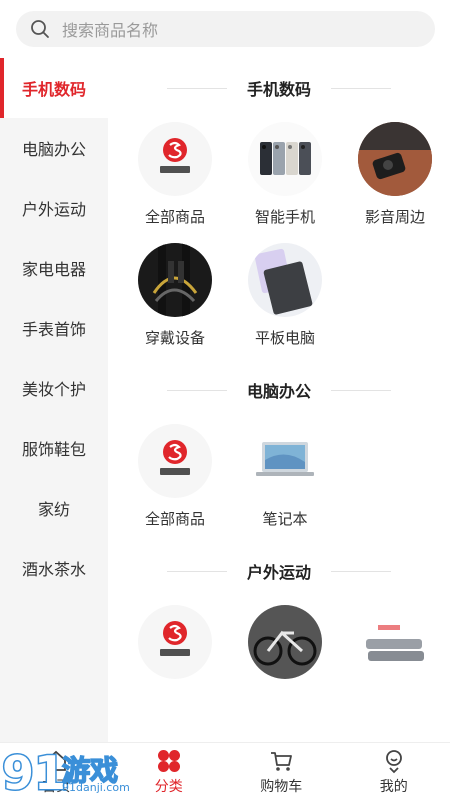 The height and width of the screenshot is (800, 450). What do you see at coordinates (110, 30) in the screenshot?
I see `search-placeholder: 搜索商品名称` at bounding box center [110, 30].